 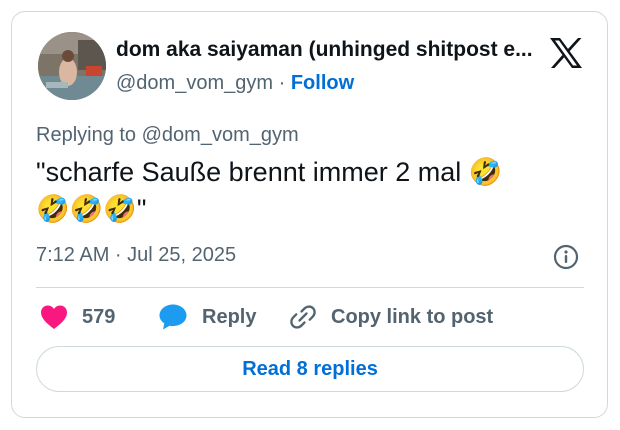 What do you see at coordinates (99, 316) in the screenshot?
I see `like-count: 579` at bounding box center [99, 316].